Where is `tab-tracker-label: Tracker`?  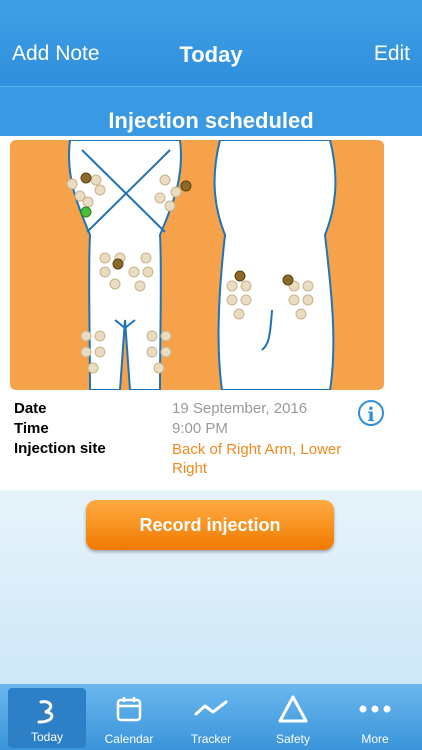
tab-tracker-label: Tracker is located at coordinates (211, 739).